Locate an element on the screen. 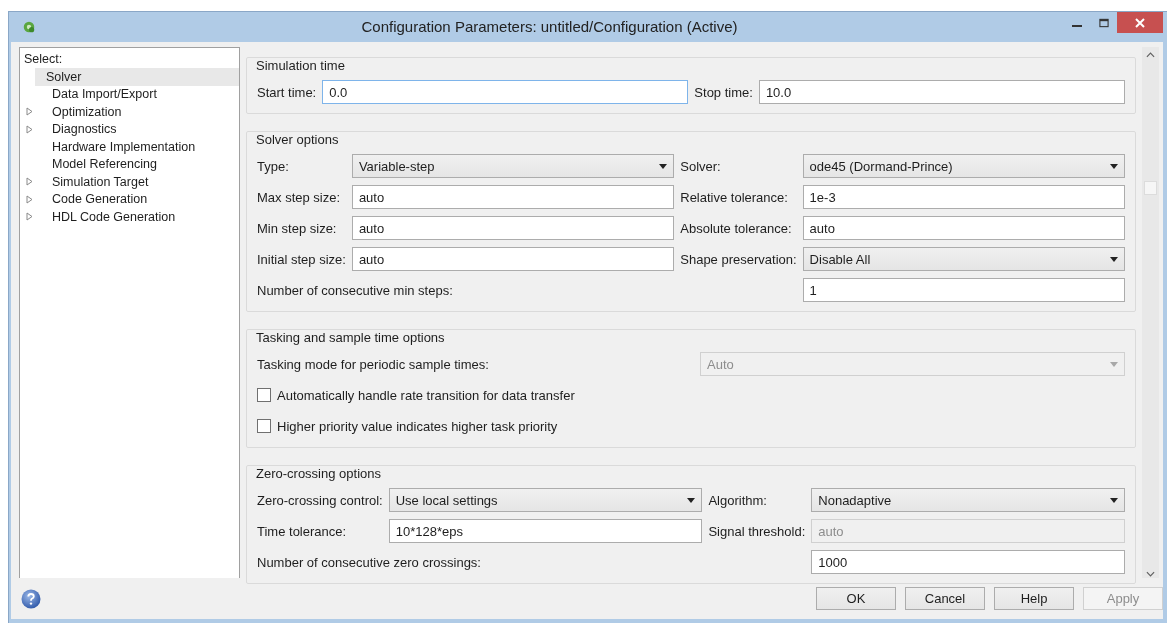 This screenshot has width=1167, height=623. field-label: Shape preservation: is located at coordinates (738, 259).